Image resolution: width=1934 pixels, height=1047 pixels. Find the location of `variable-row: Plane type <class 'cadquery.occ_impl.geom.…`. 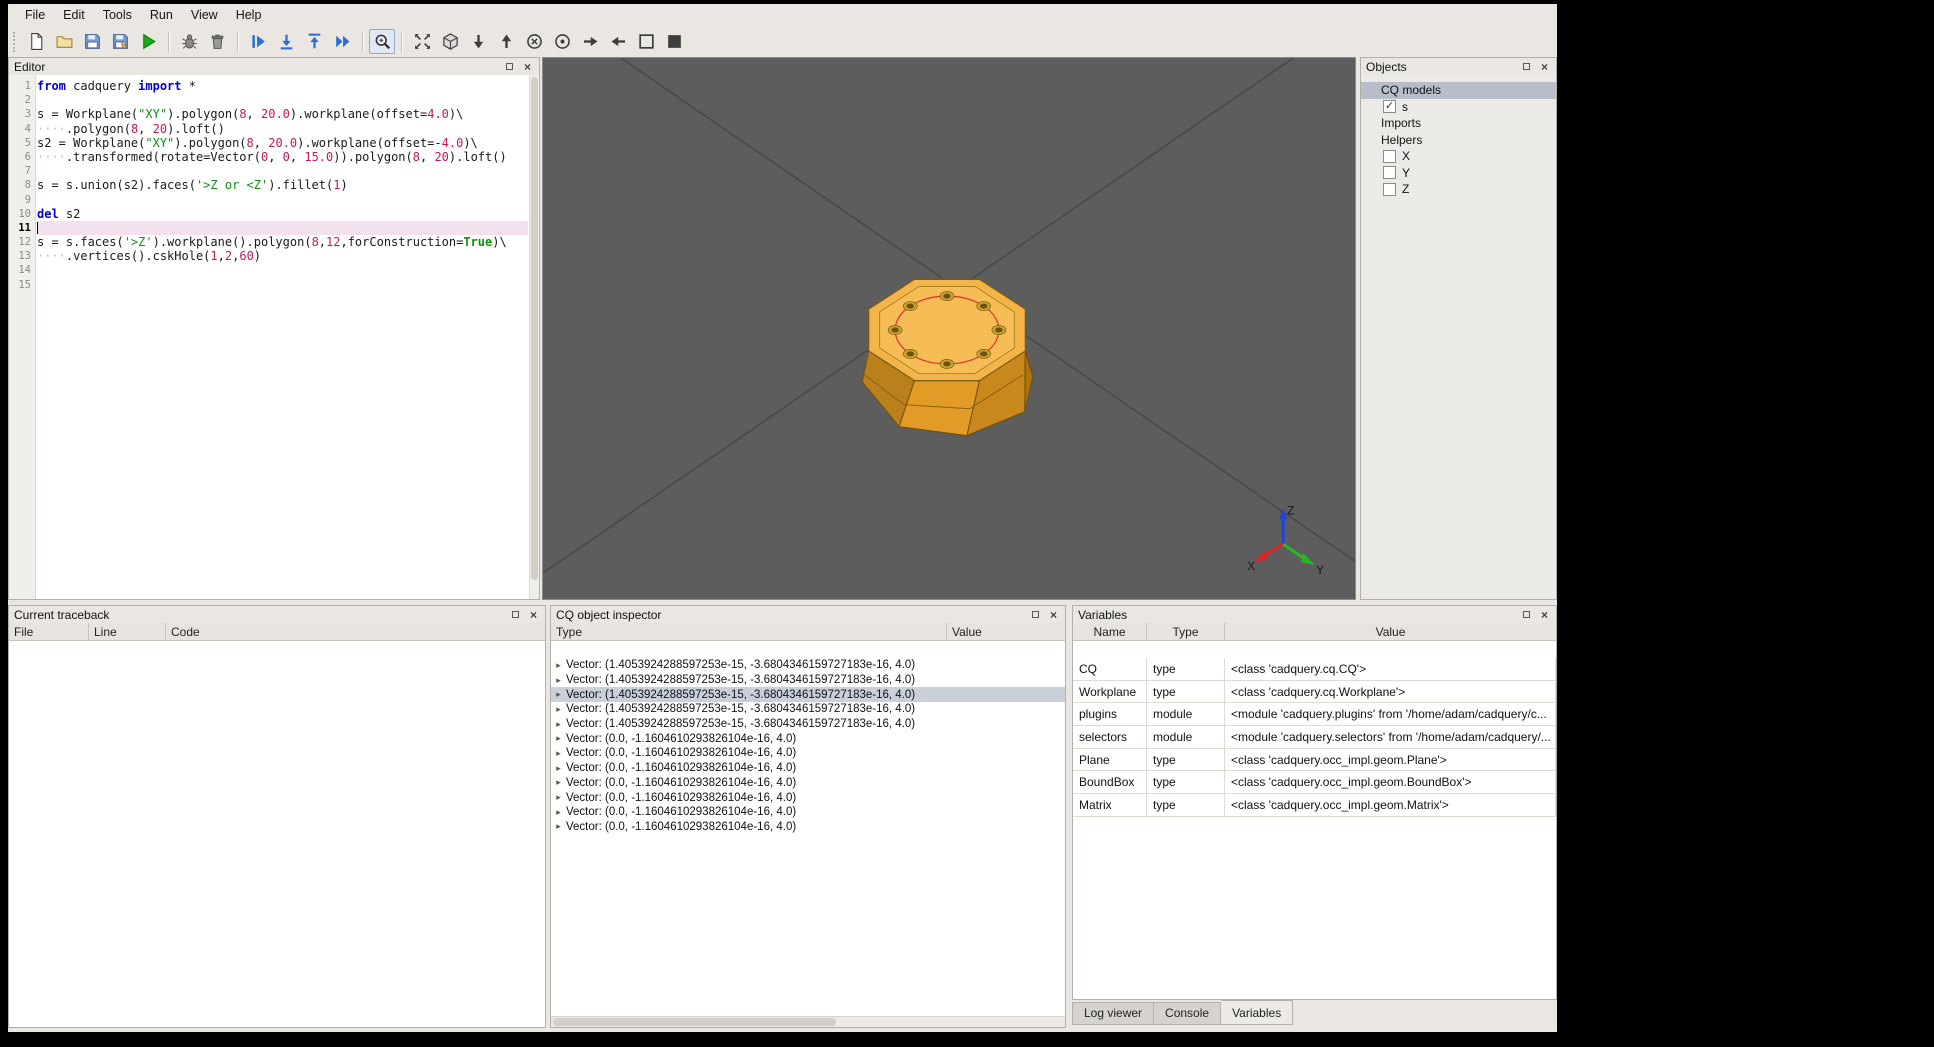

variable-row: Plane type <class 'cadquery.occ_impl.geom.… is located at coordinates (1314, 760).